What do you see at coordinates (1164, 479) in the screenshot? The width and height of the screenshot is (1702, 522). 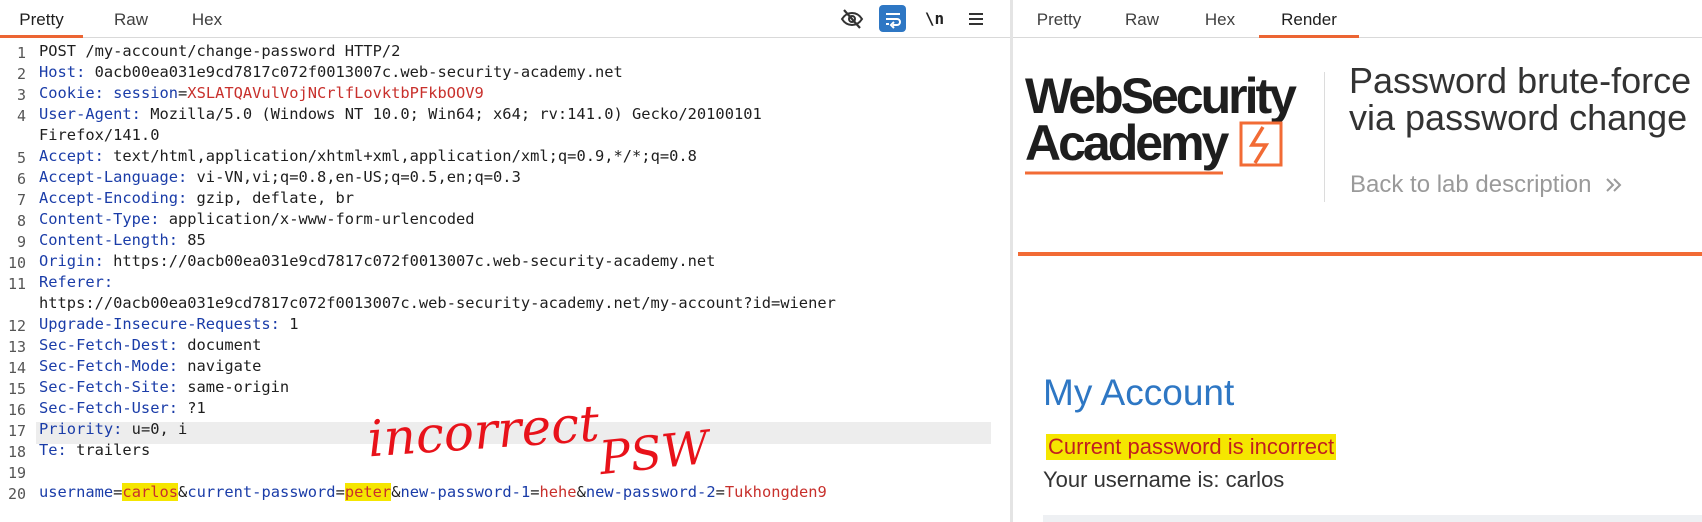 I see `username-display: Your username is: carlos` at bounding box center [1164, 479].